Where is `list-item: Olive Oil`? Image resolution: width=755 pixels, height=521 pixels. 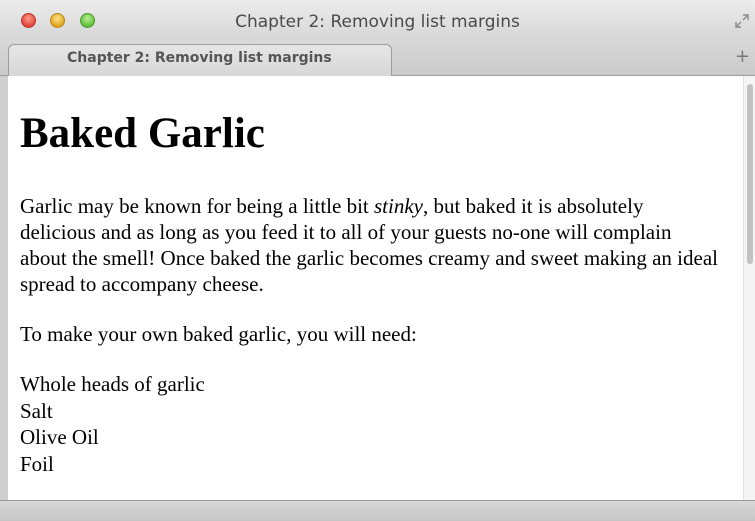 list-item: Olive Oil is located at coordinates (59, 437).